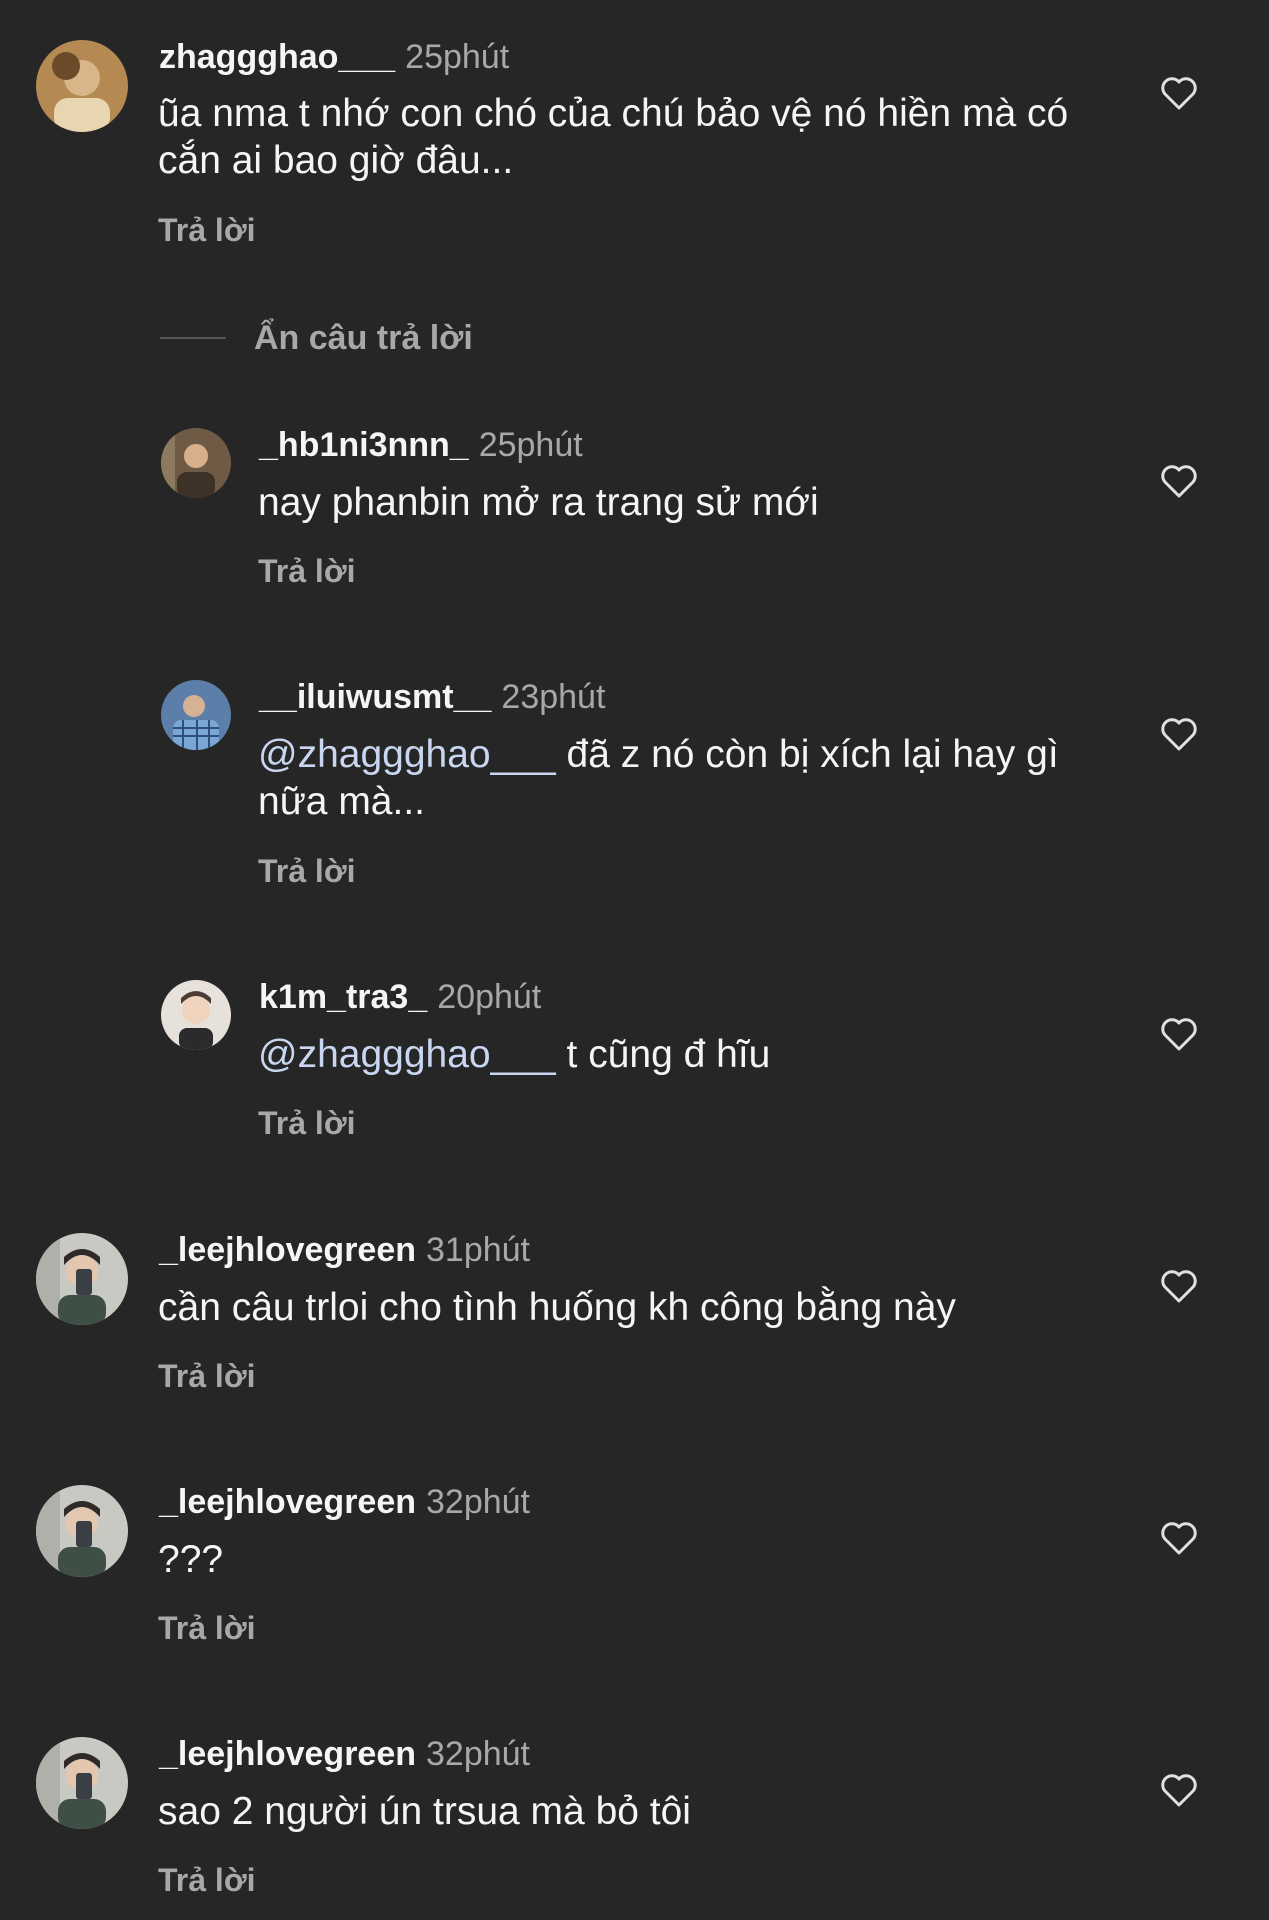 The height and width of the screenshot is (1920, 1269). Describe the element at coordinates (193, 338) in the screenshot. I see `divider-line` at that location.